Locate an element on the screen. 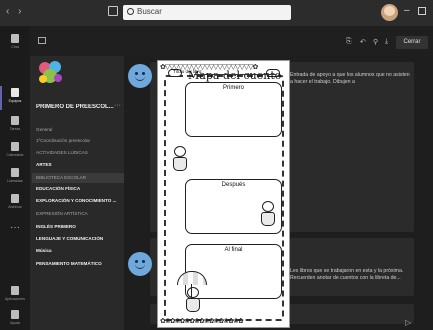  appbar-calls: Llamadas is located at coordinates (15, 178).